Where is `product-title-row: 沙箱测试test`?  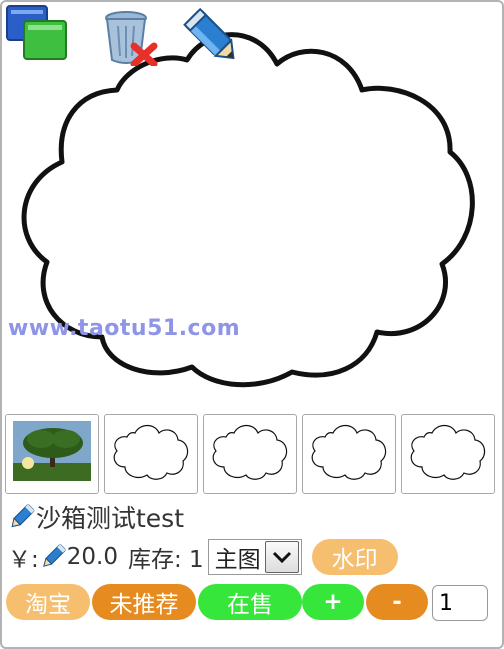
product-title-row: 沙箱测试test is located at coordinates (95, 517).